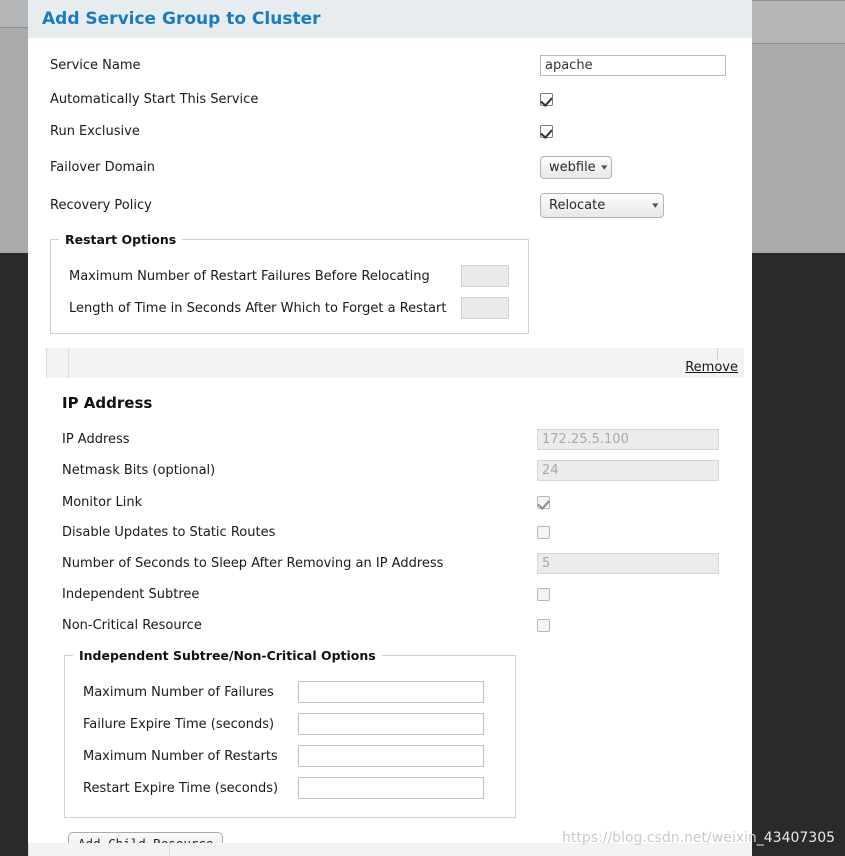 The image size is (845, 856). I want to click on field-row-ip-address: IP Address, so click(407, 439).